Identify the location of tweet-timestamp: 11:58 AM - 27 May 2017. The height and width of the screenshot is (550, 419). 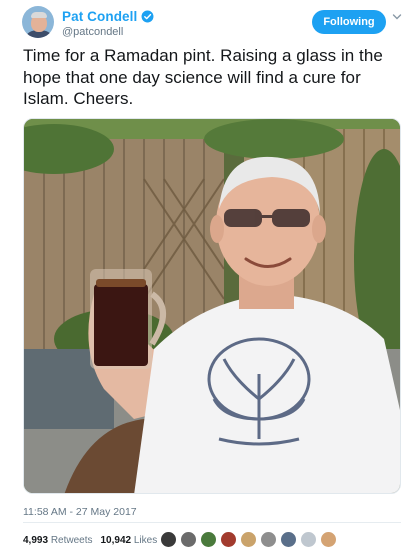
(80, 512).